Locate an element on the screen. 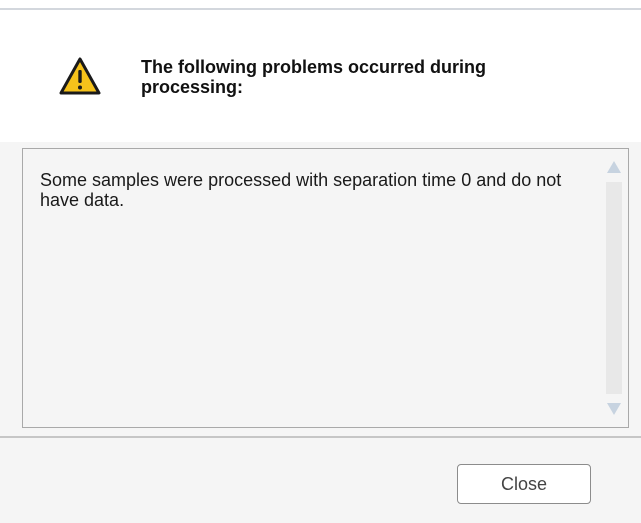  scrollbar-track is located at coordinates (614, 288).